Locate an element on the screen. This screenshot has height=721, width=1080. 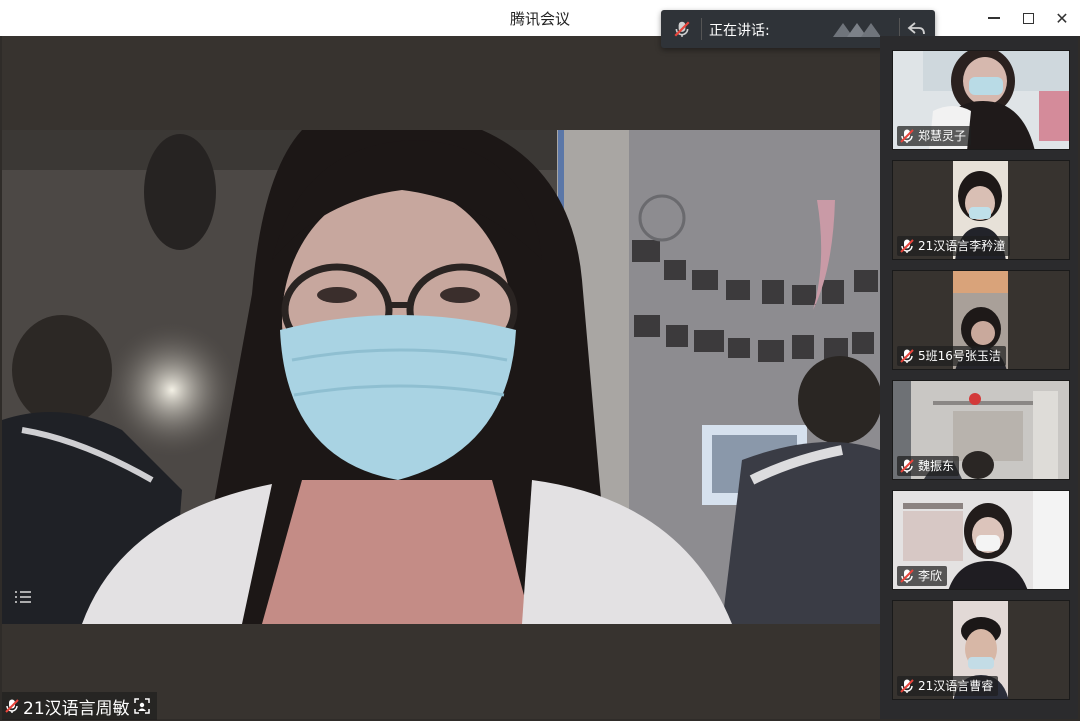
minimize-button is located at coordinates (994, 18).